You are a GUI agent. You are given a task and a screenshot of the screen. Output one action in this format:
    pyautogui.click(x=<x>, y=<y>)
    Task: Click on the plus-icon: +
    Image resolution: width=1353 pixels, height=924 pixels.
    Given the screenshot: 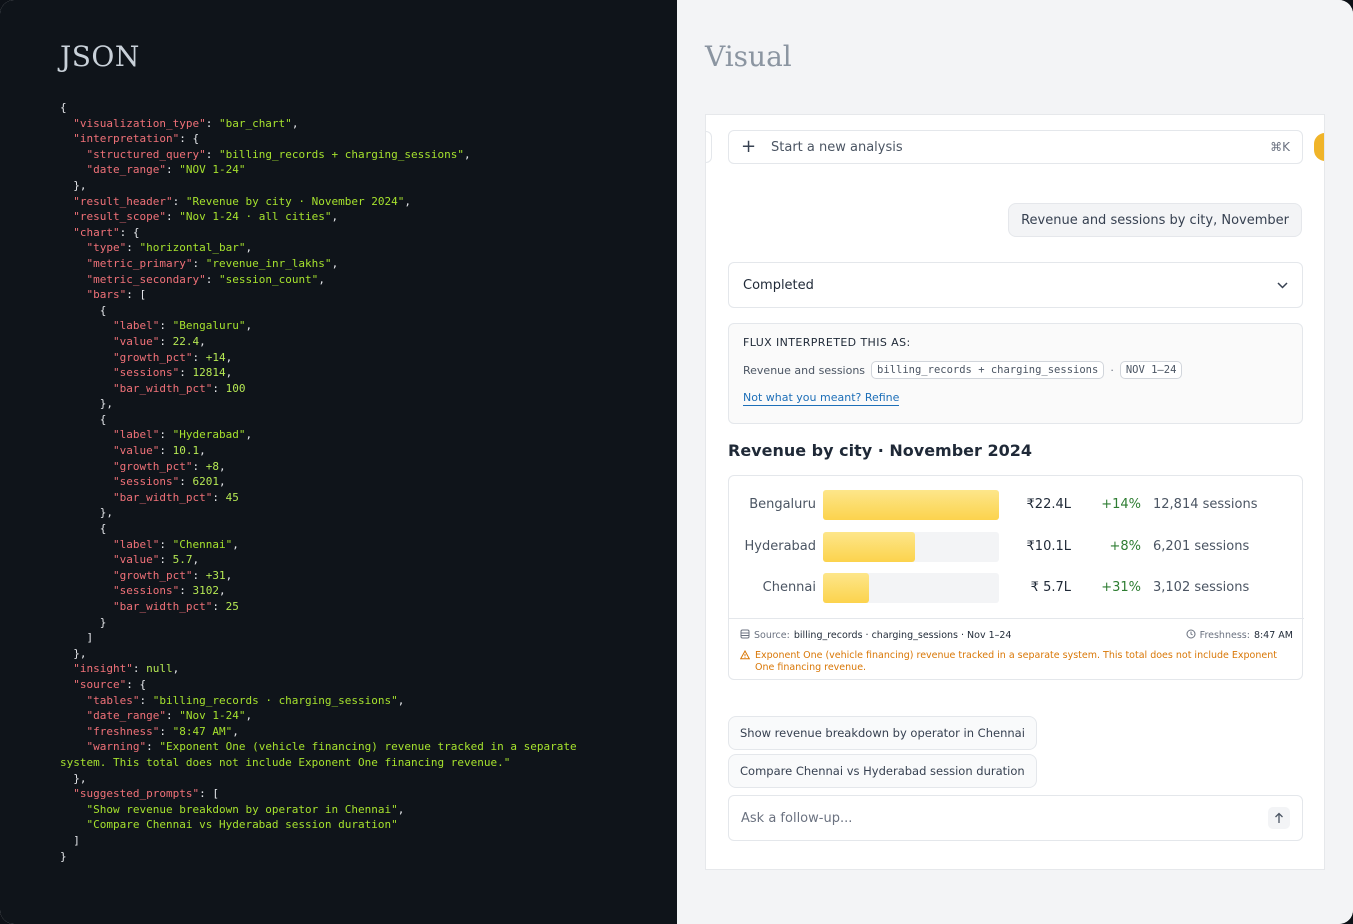 What is the action you would take?
    pyautogui.click(x=749, y=146)
    